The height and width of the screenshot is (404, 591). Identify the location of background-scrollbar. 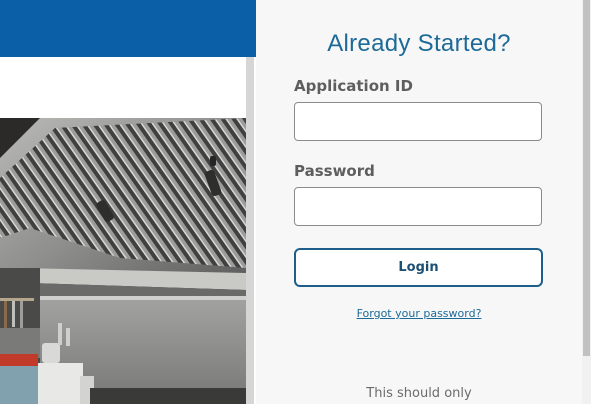
(250, 230).